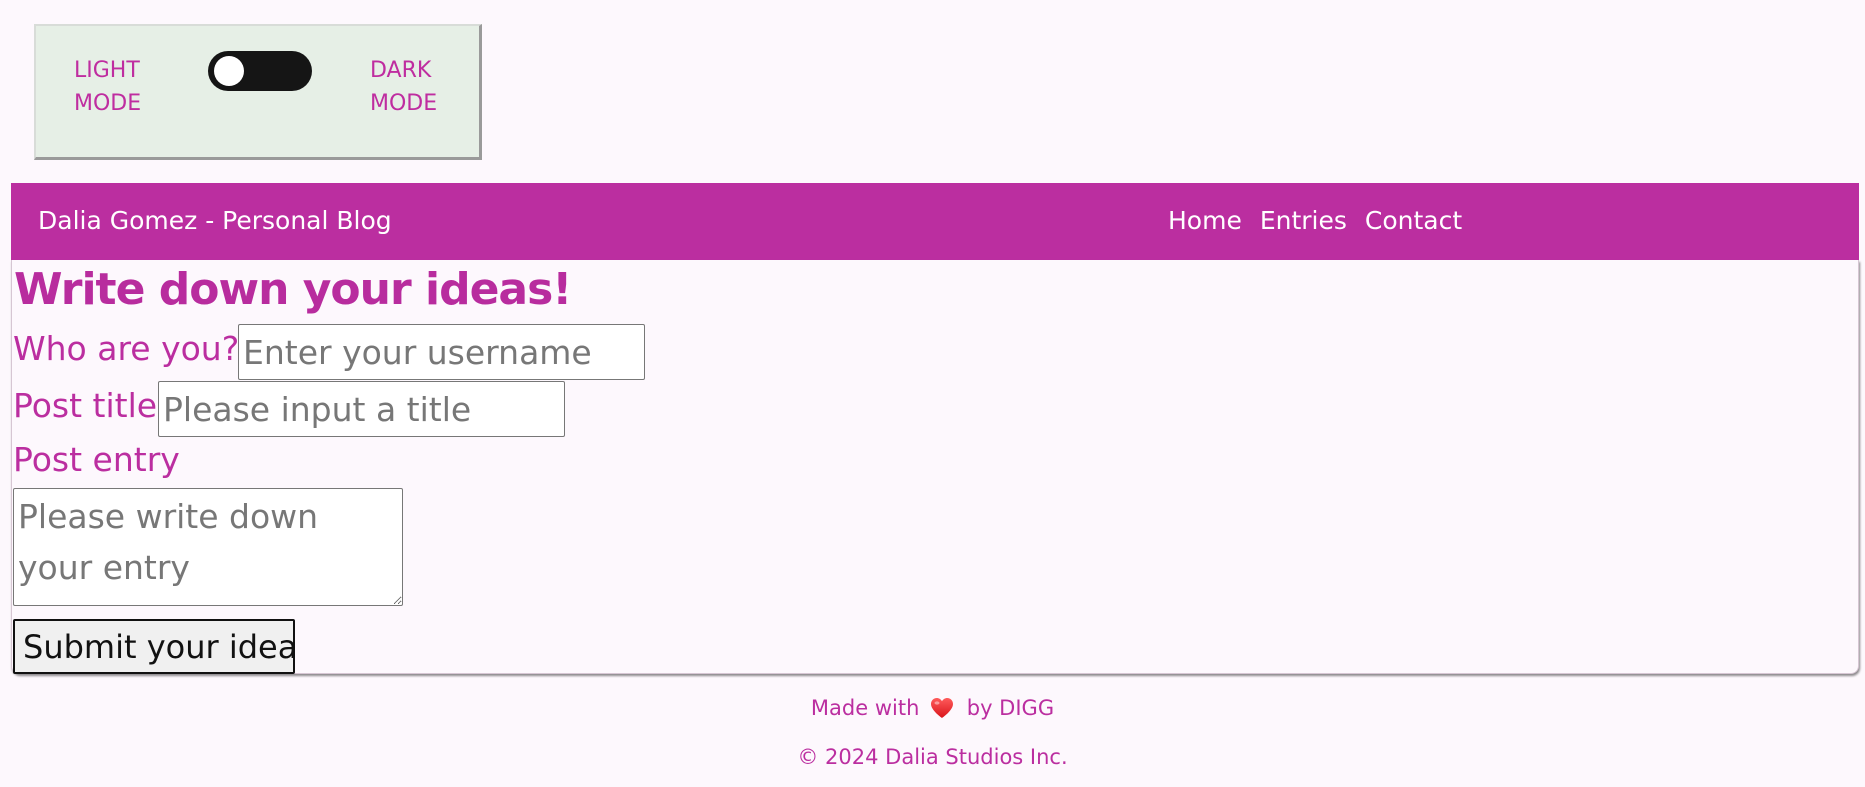 Image resolution: width=1865 pixels, height=787 pixels. I want to click on submit-idea-button: Submit your idea, so click(155, 646).